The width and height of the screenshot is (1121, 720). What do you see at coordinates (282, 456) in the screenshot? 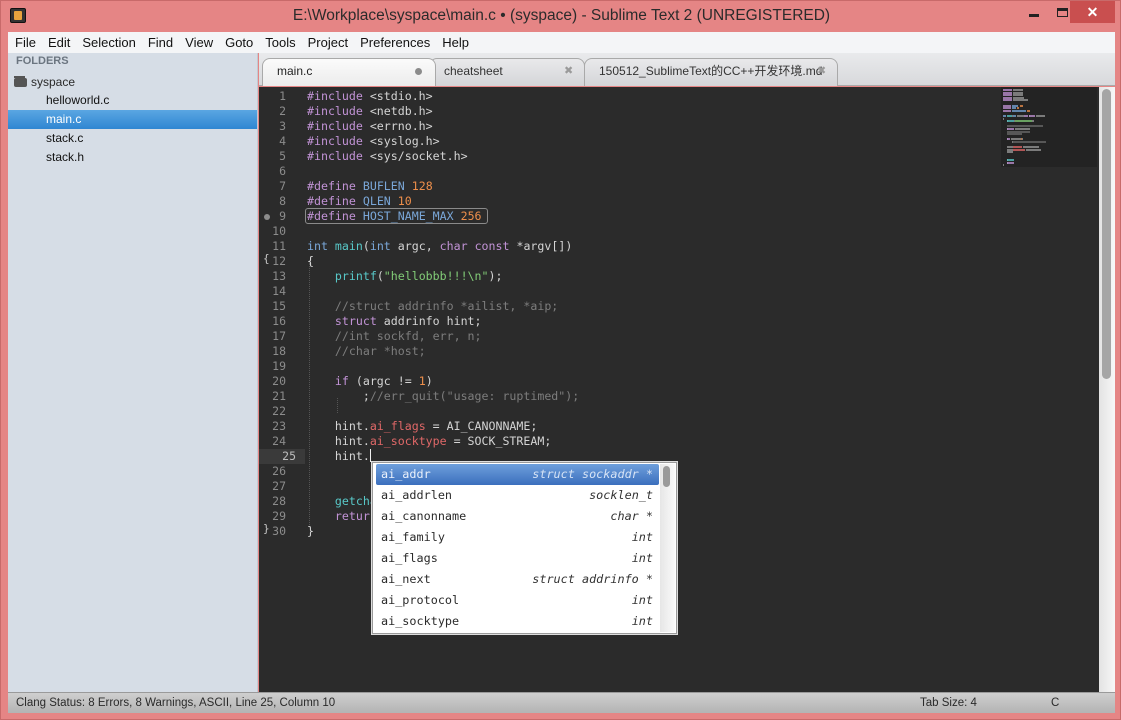
I see `line-number: 25` at bounding box center [282, 456].